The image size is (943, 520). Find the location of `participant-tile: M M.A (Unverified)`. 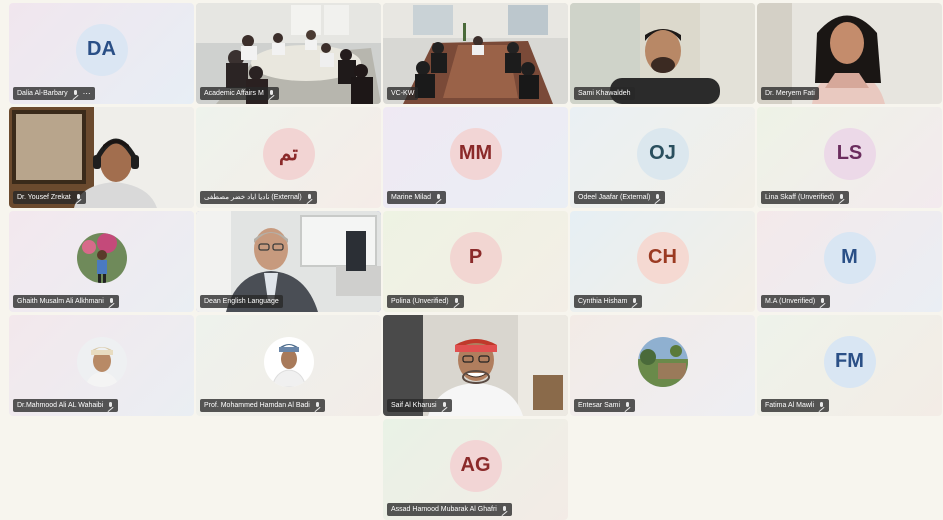

participant-tile: M M.A (Unverified) is located at coordinates (849, 261).